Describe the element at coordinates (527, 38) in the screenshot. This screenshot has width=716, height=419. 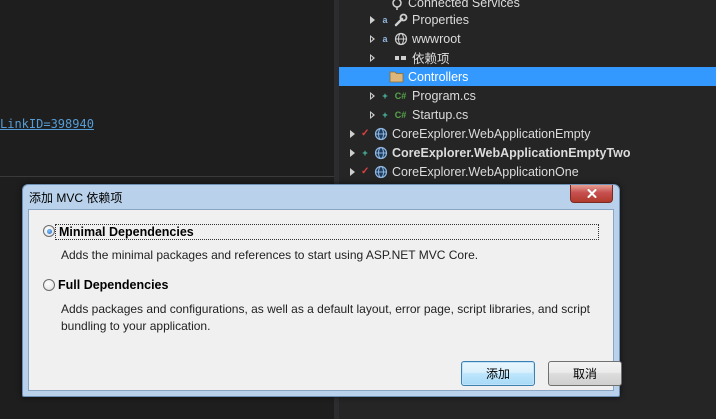
I see `tree-item-wwwroot: a wwwroot` at that location.